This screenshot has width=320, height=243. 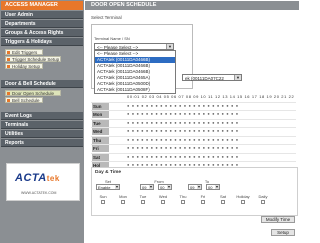 I want to click on terminal-copy-select: ek (00111DA07C22 ▼, so click(x=212, y=77).